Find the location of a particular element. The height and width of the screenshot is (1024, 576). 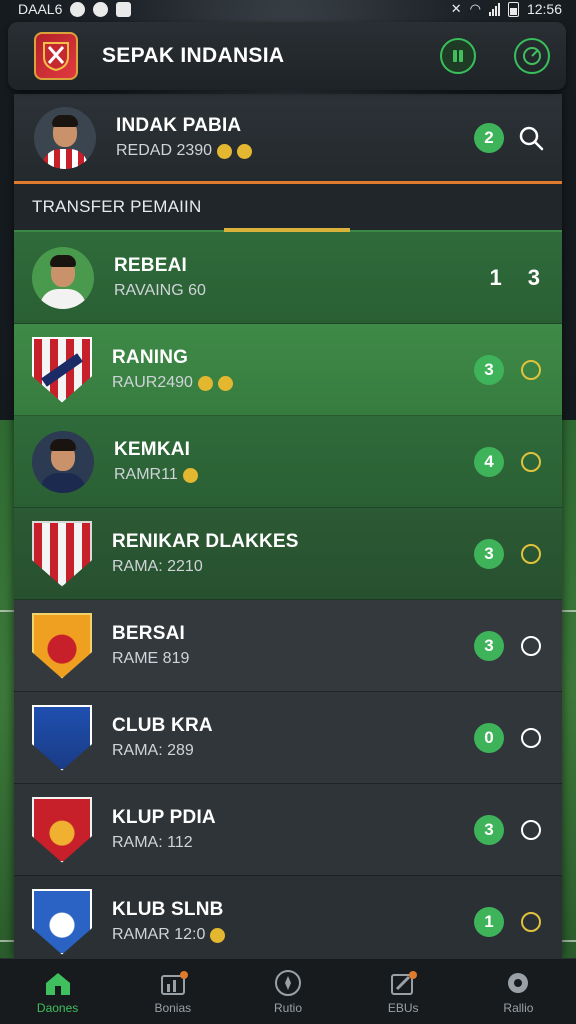

list-item: KEMKAI RAMR11 4 is located at coordinates (288, 462).